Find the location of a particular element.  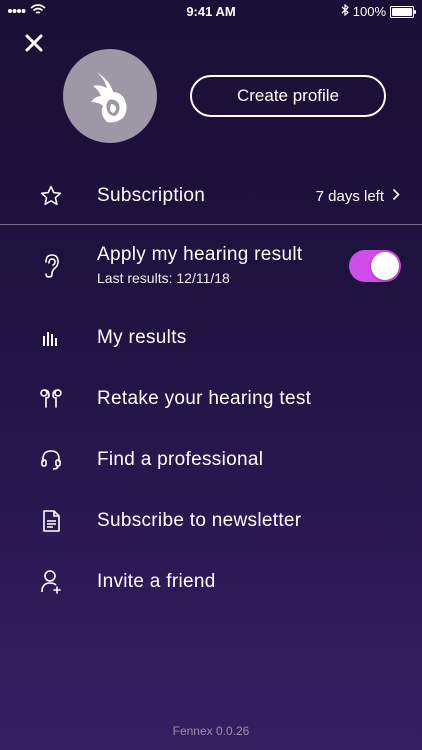

status-right: 100% is located at coordinates (378, 11).